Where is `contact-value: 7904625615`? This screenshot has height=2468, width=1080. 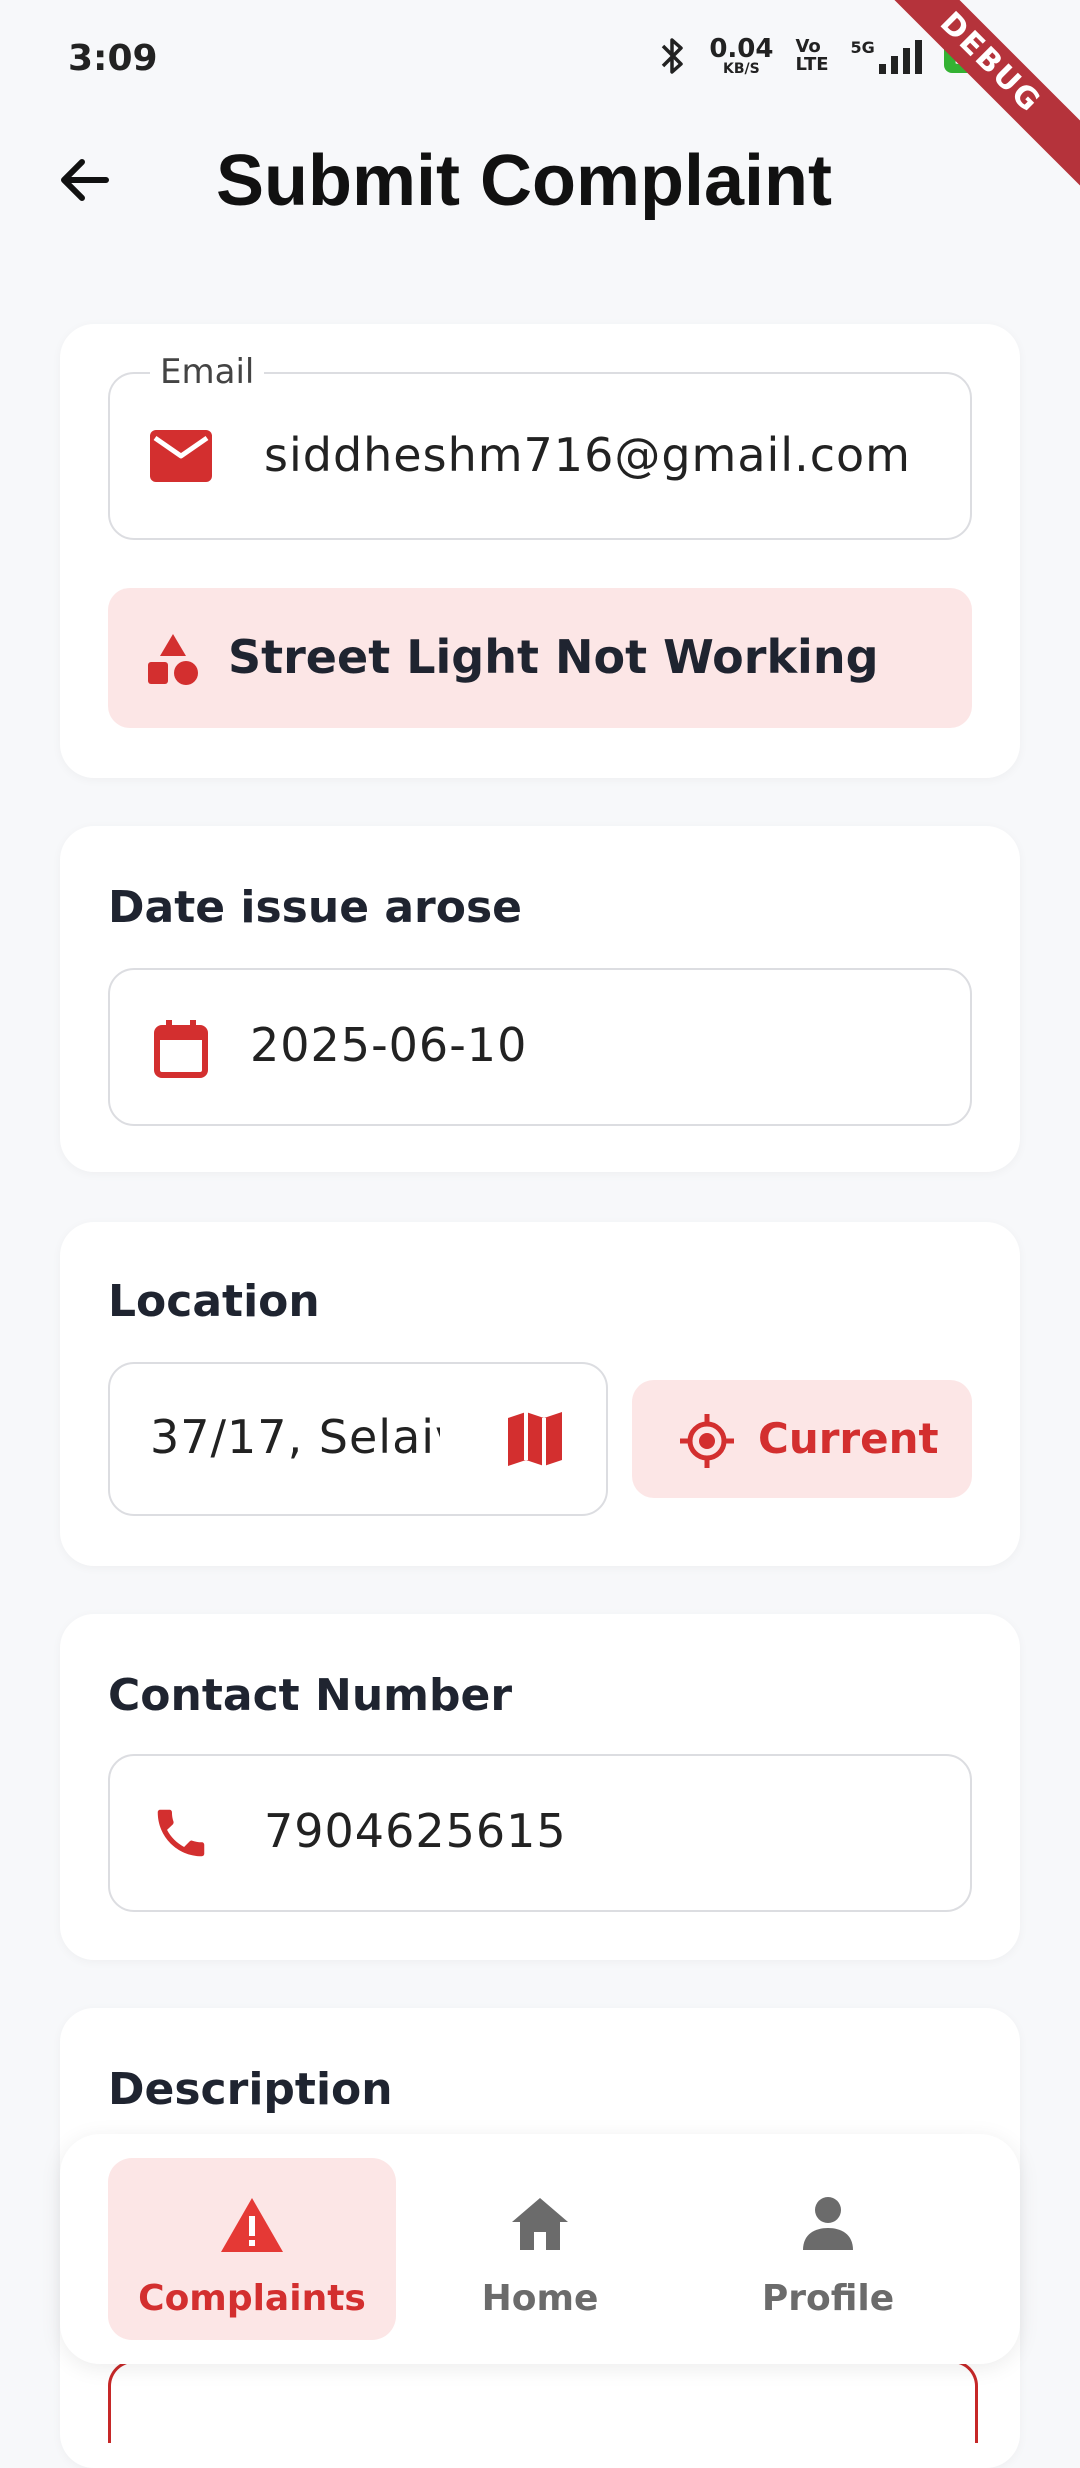 contact-value: 7904625615 is located at coordinates (415, 1831).